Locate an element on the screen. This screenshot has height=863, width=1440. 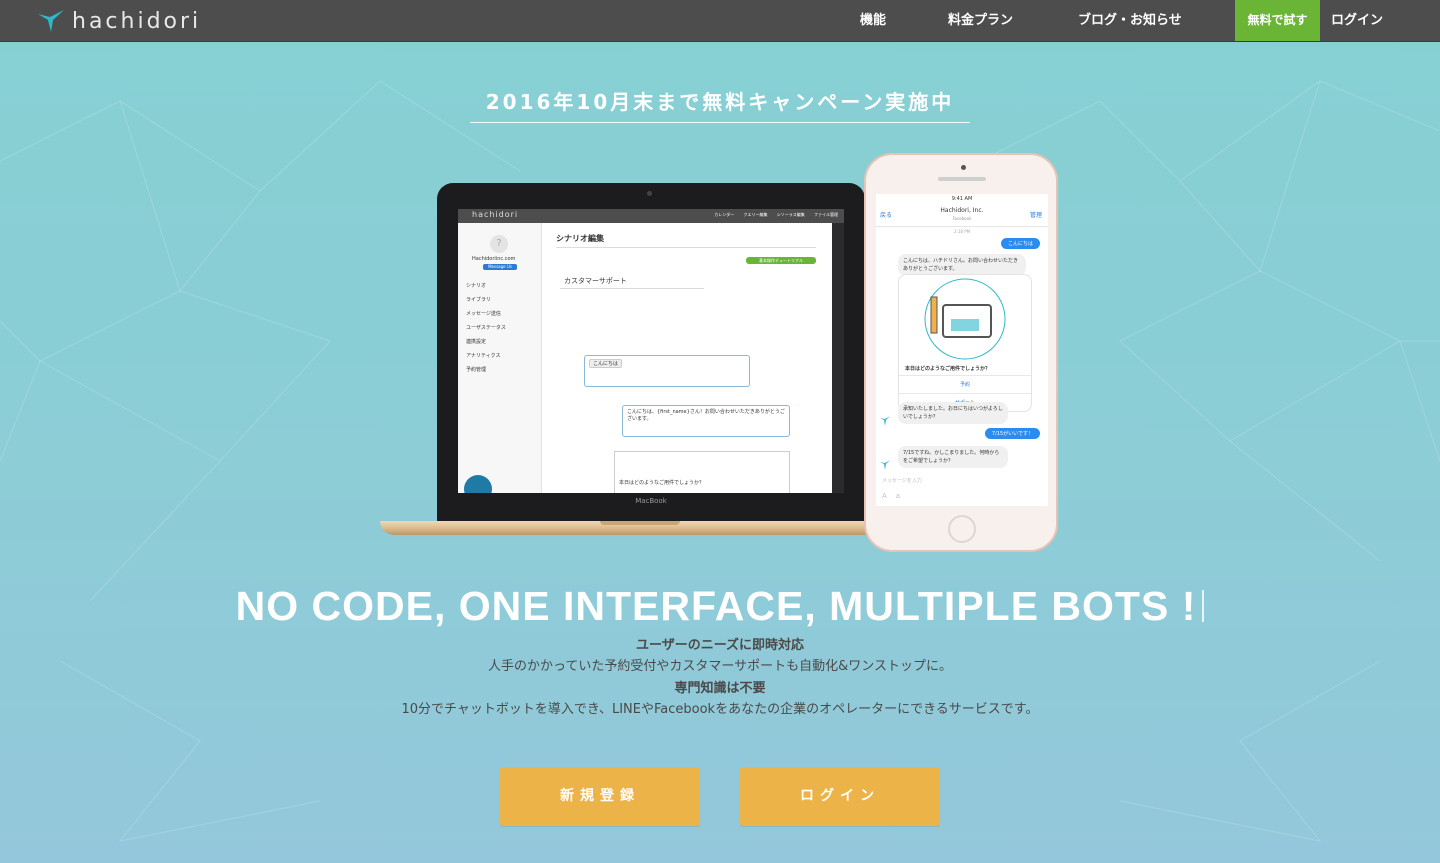
mini-company: Hachidoriinc.com is located at coordinates (494, 259).